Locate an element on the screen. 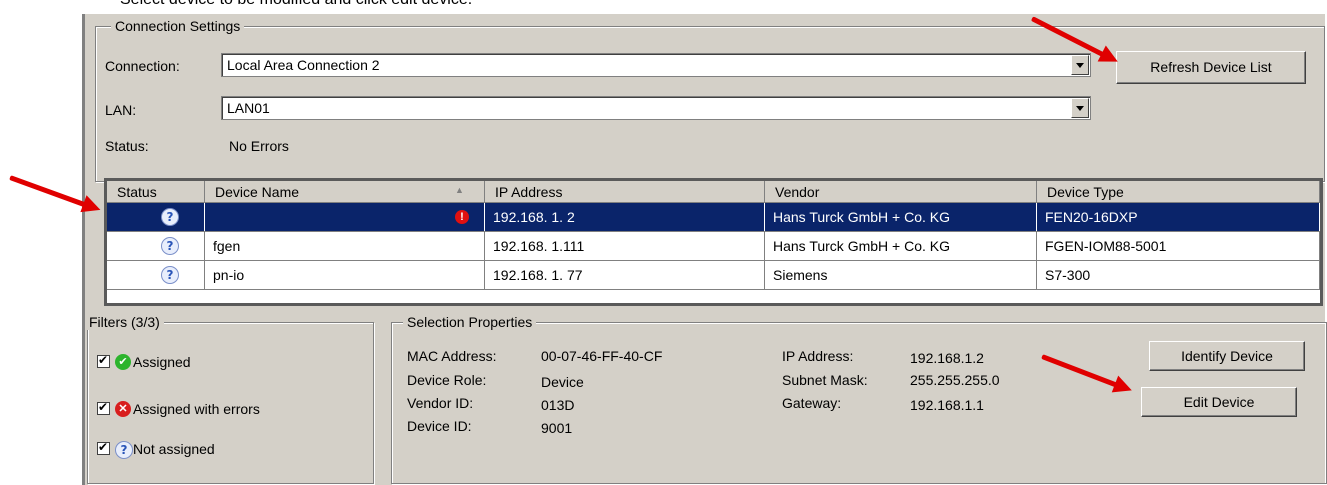 The image size is (1327, 485). edit-device-button: Edit Device is located at coordinates (1219, 402).